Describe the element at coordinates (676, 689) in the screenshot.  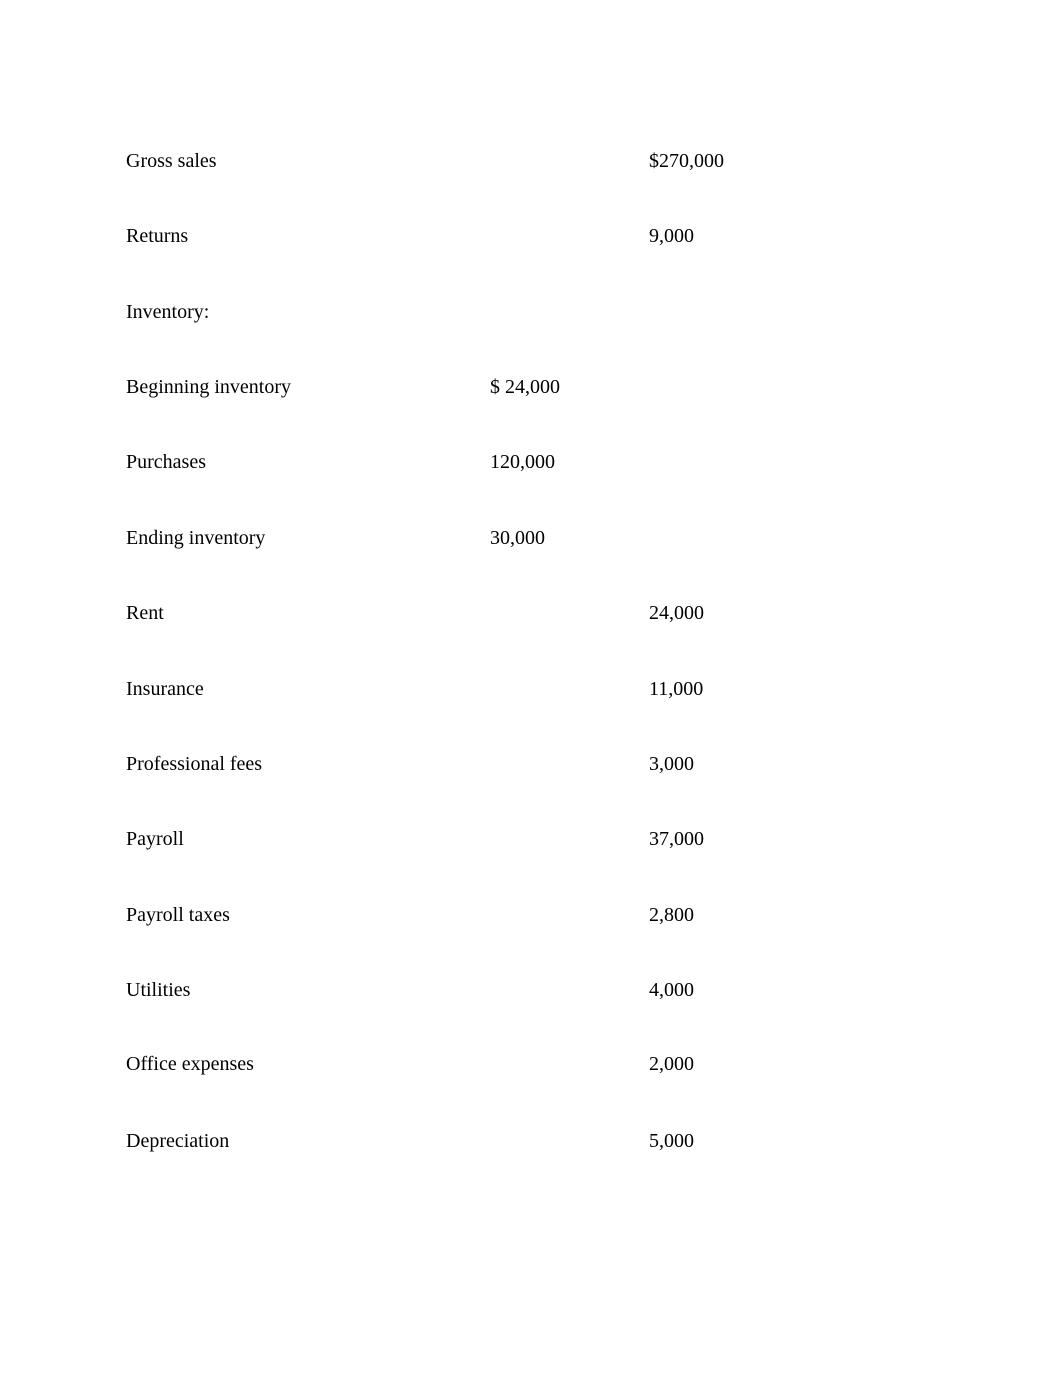
I see `line-item-amount: 11,000` at that location.